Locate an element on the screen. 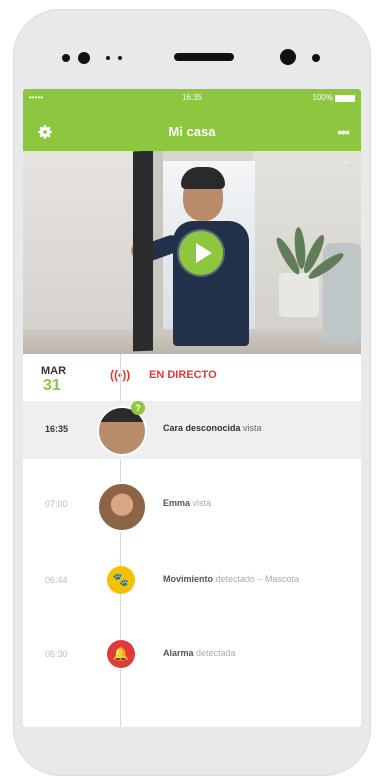 This screenshot has width=384, height=781. event-detail: detectada is located at coordinates (214, 653).